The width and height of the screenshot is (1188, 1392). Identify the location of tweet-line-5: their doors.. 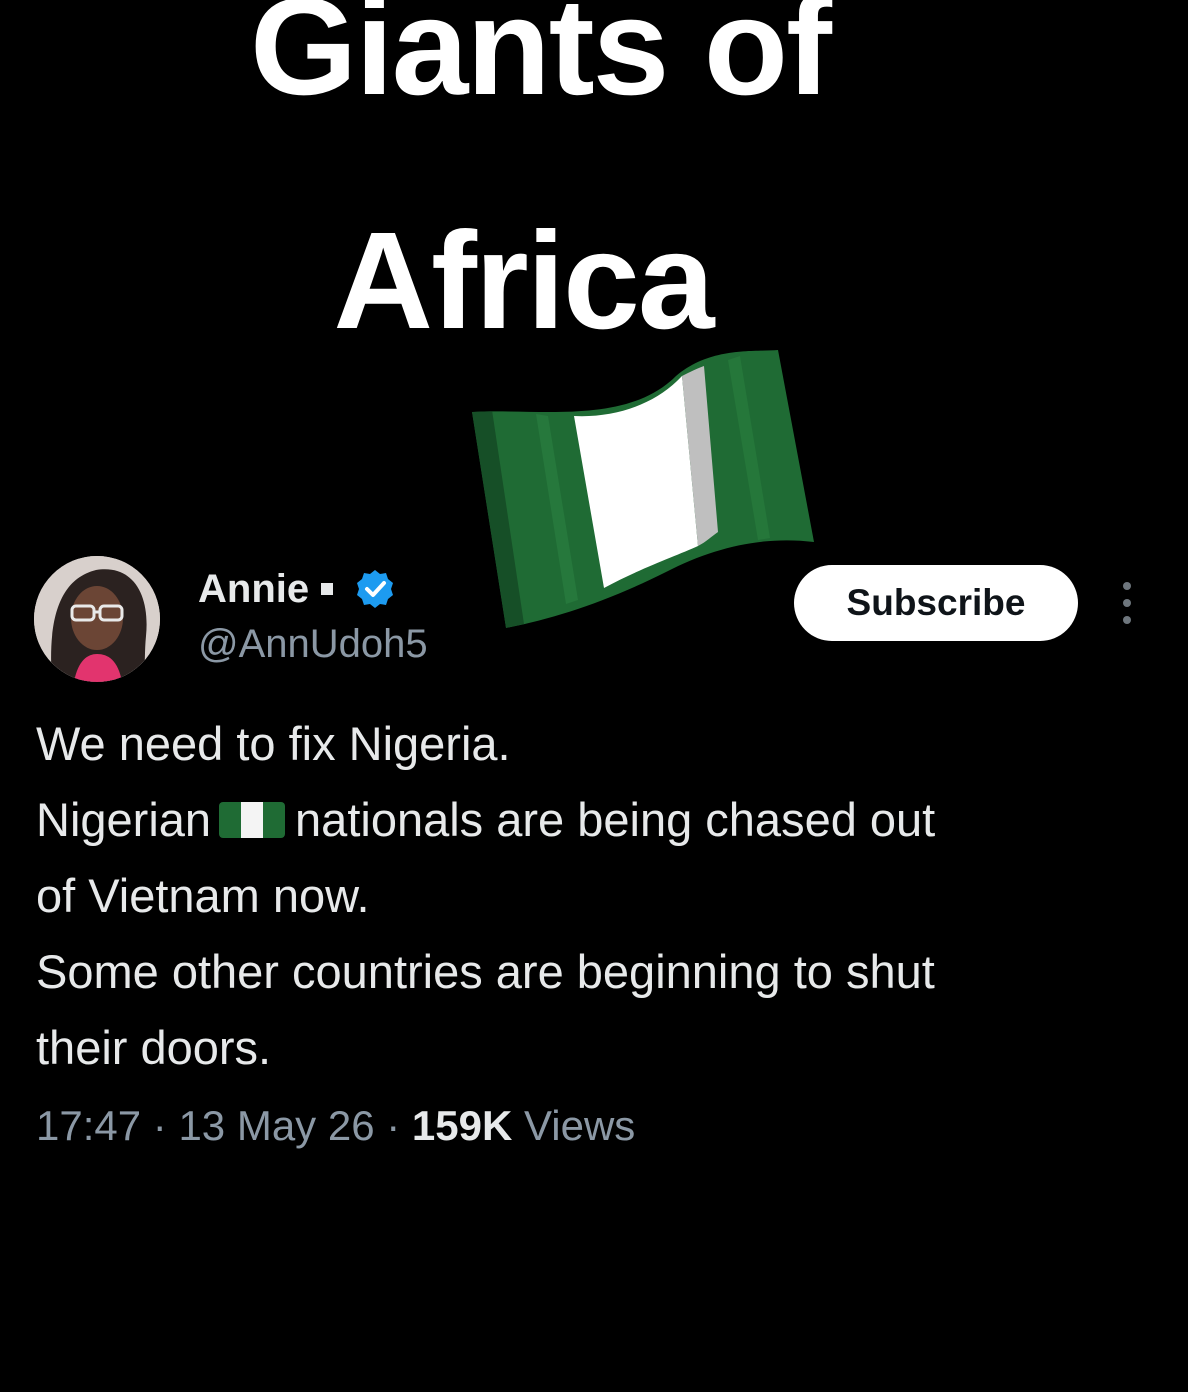
(154, 1047).